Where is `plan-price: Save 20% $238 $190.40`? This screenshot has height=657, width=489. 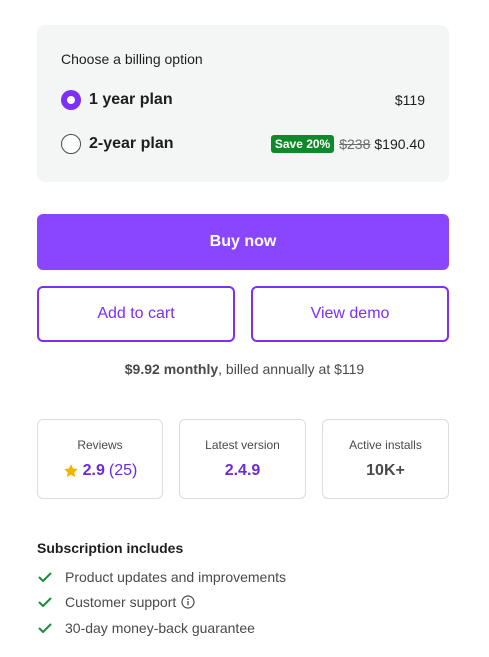 plan-price: Save 20% $238 $190.40 is located at coordinates (347, 144).